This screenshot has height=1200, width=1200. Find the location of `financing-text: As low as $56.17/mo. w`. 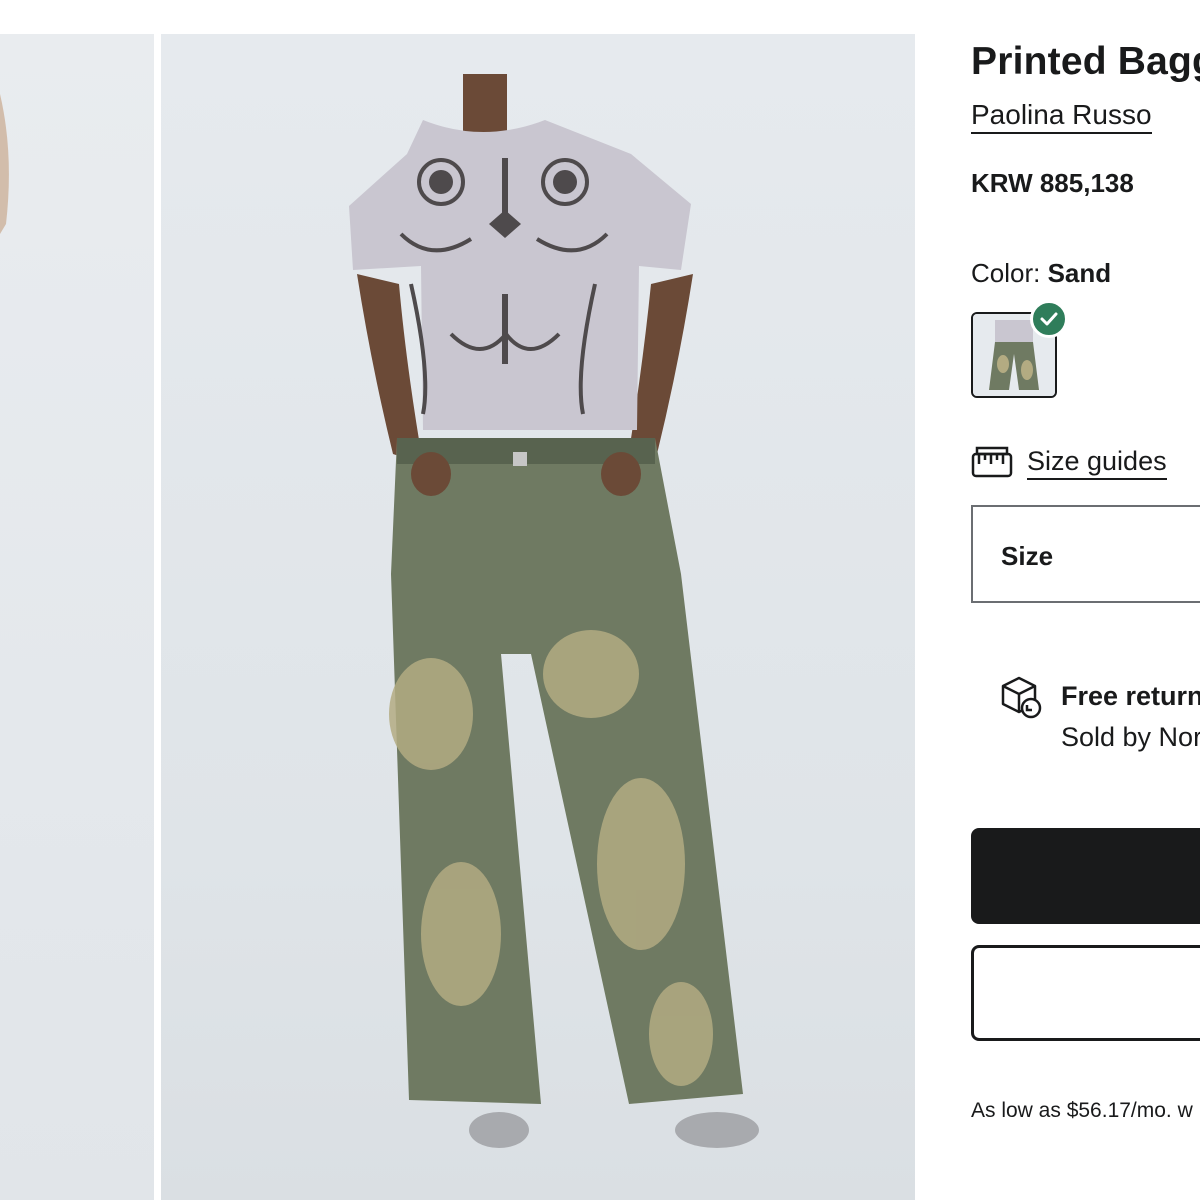

financing-text: As low as $56.17/mo. w is located at coordinates (1082, 1110).